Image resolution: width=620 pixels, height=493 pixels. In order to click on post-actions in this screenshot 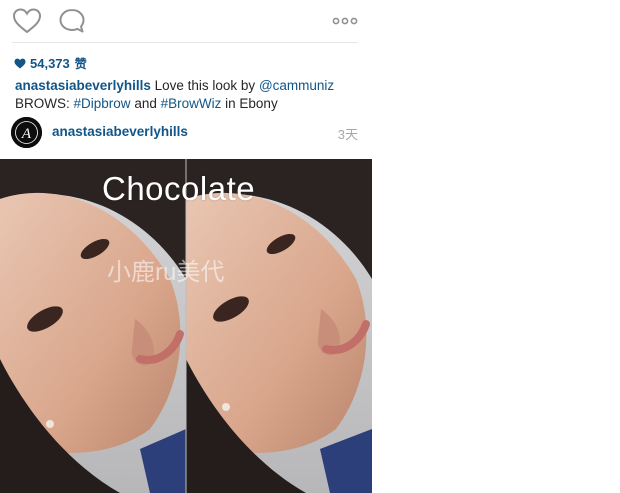, I will do `click(186, 21)`.